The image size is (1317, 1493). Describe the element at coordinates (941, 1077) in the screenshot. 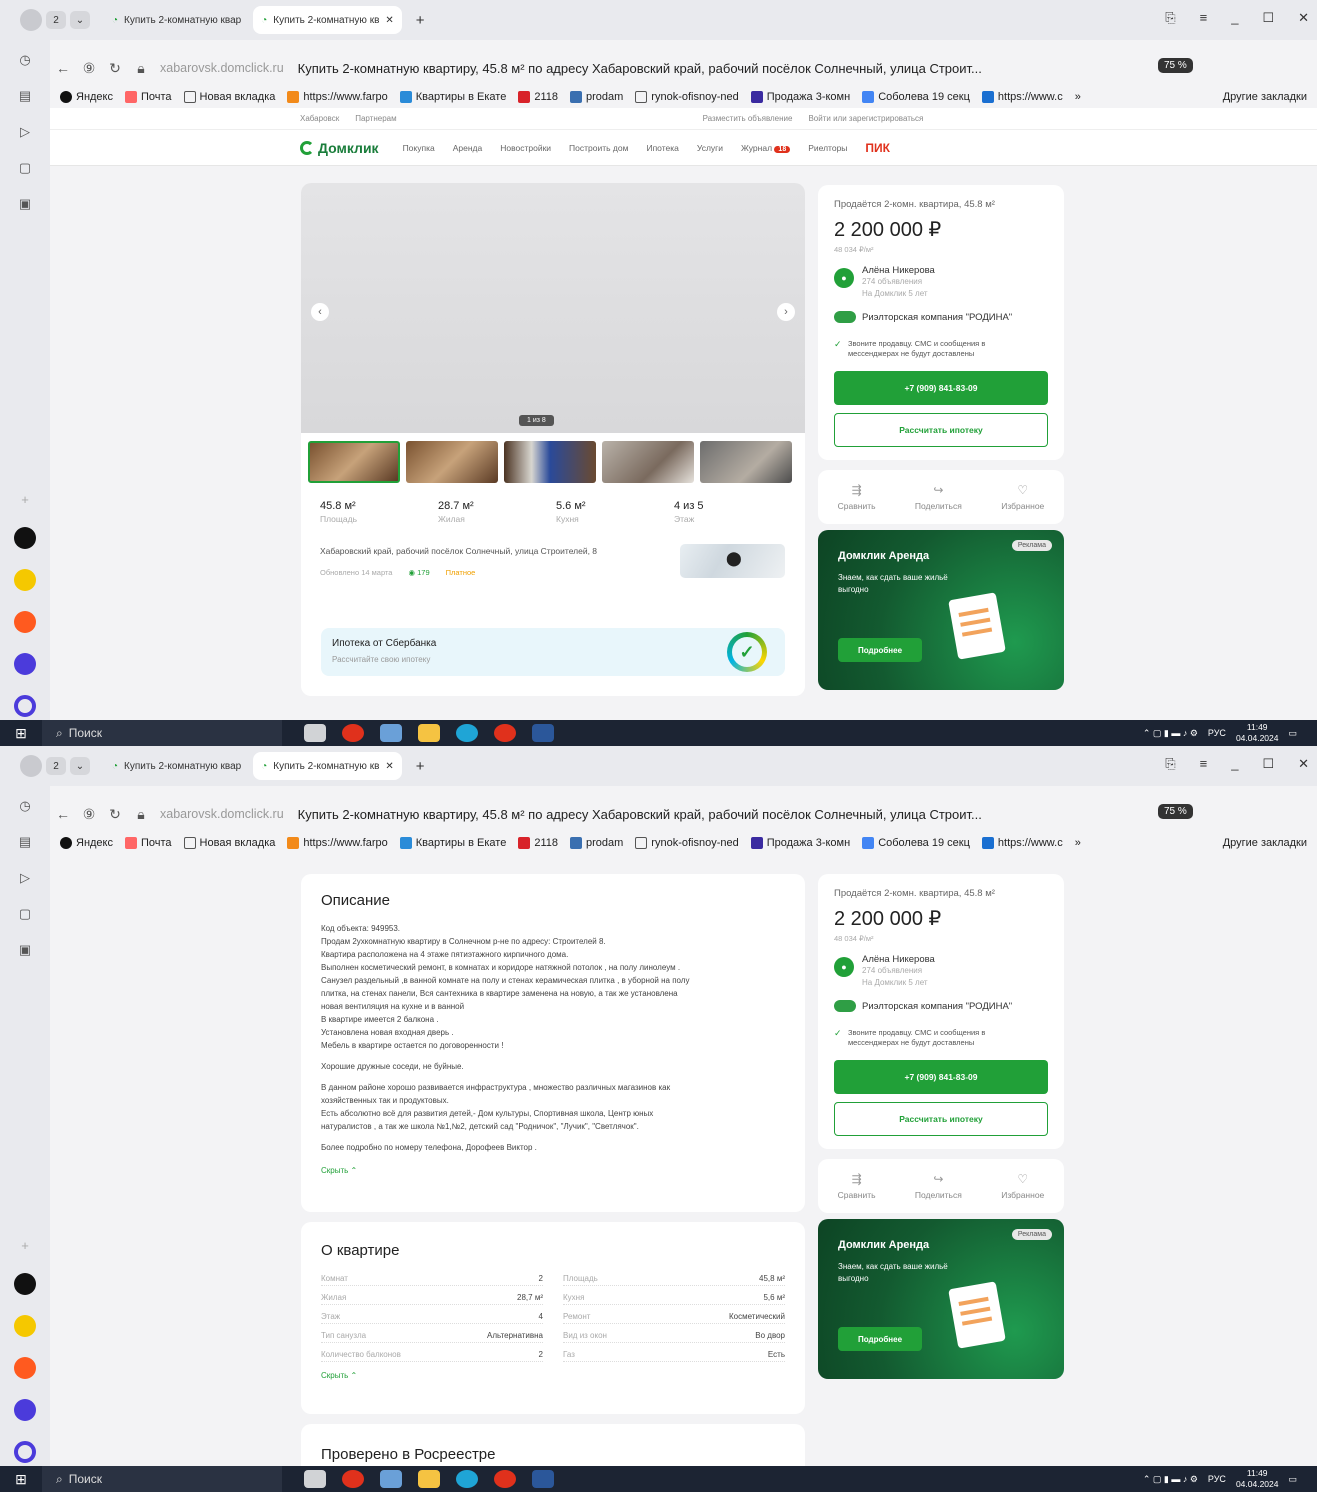

I see `phone-button: +7 (909) 841-83-09` at that location.